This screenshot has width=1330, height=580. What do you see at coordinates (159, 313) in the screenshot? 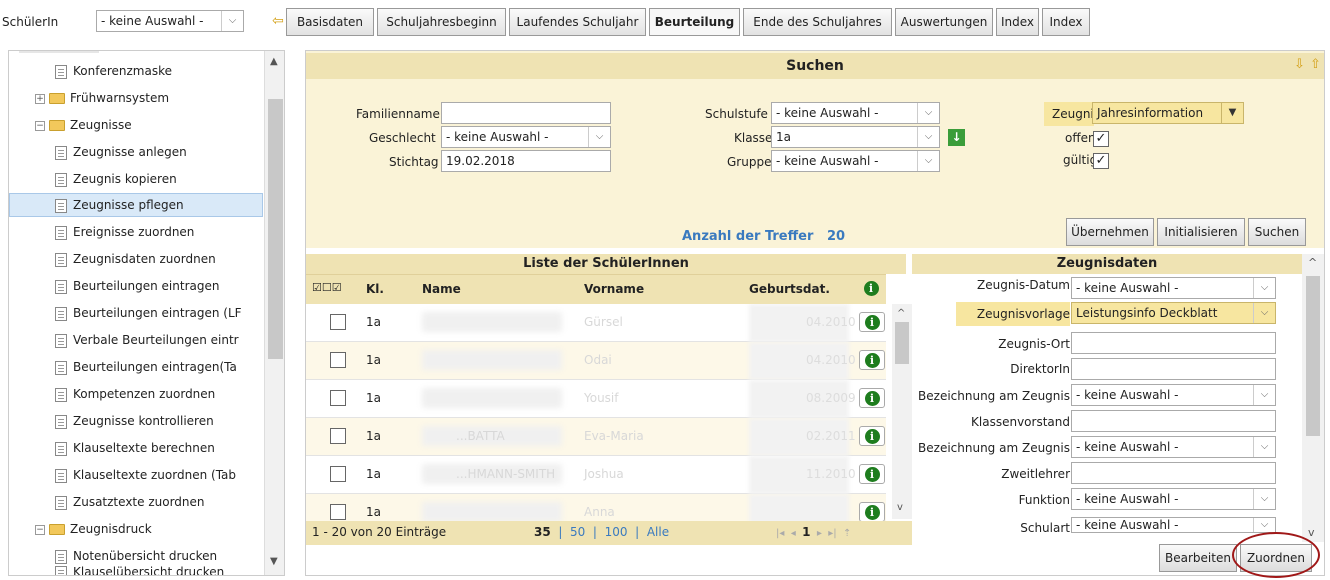
I see `tree-item-beurteilungen-eintragen-lf: Beurteilungen eintragen (LF` at bounding box center [159, 313].